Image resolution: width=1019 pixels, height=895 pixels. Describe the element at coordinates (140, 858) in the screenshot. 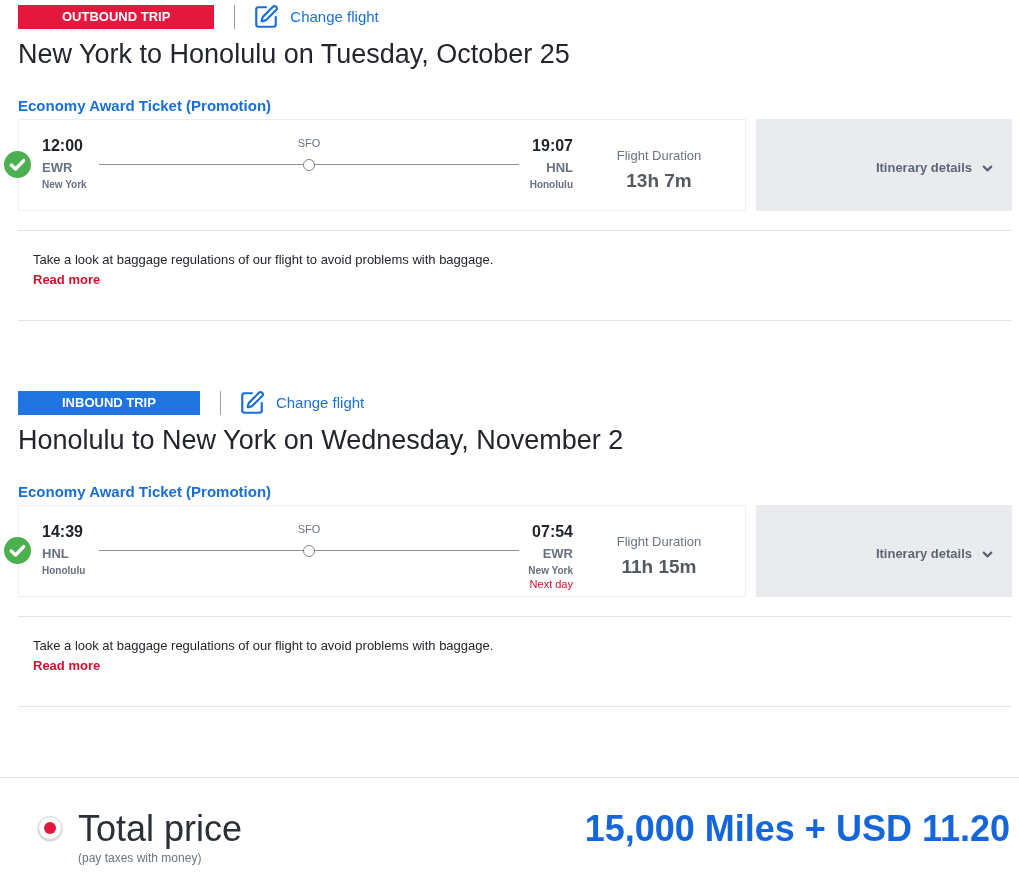

I see `taxes-note: (pay taxes with money)` at that location.